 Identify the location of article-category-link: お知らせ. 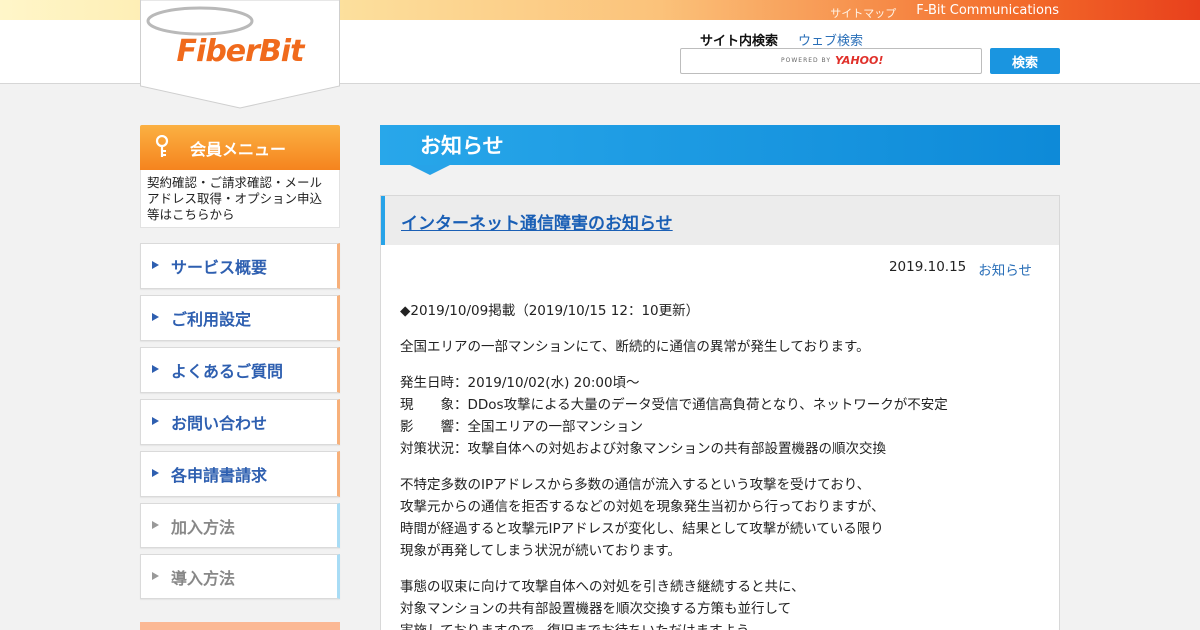
(1005, 269).